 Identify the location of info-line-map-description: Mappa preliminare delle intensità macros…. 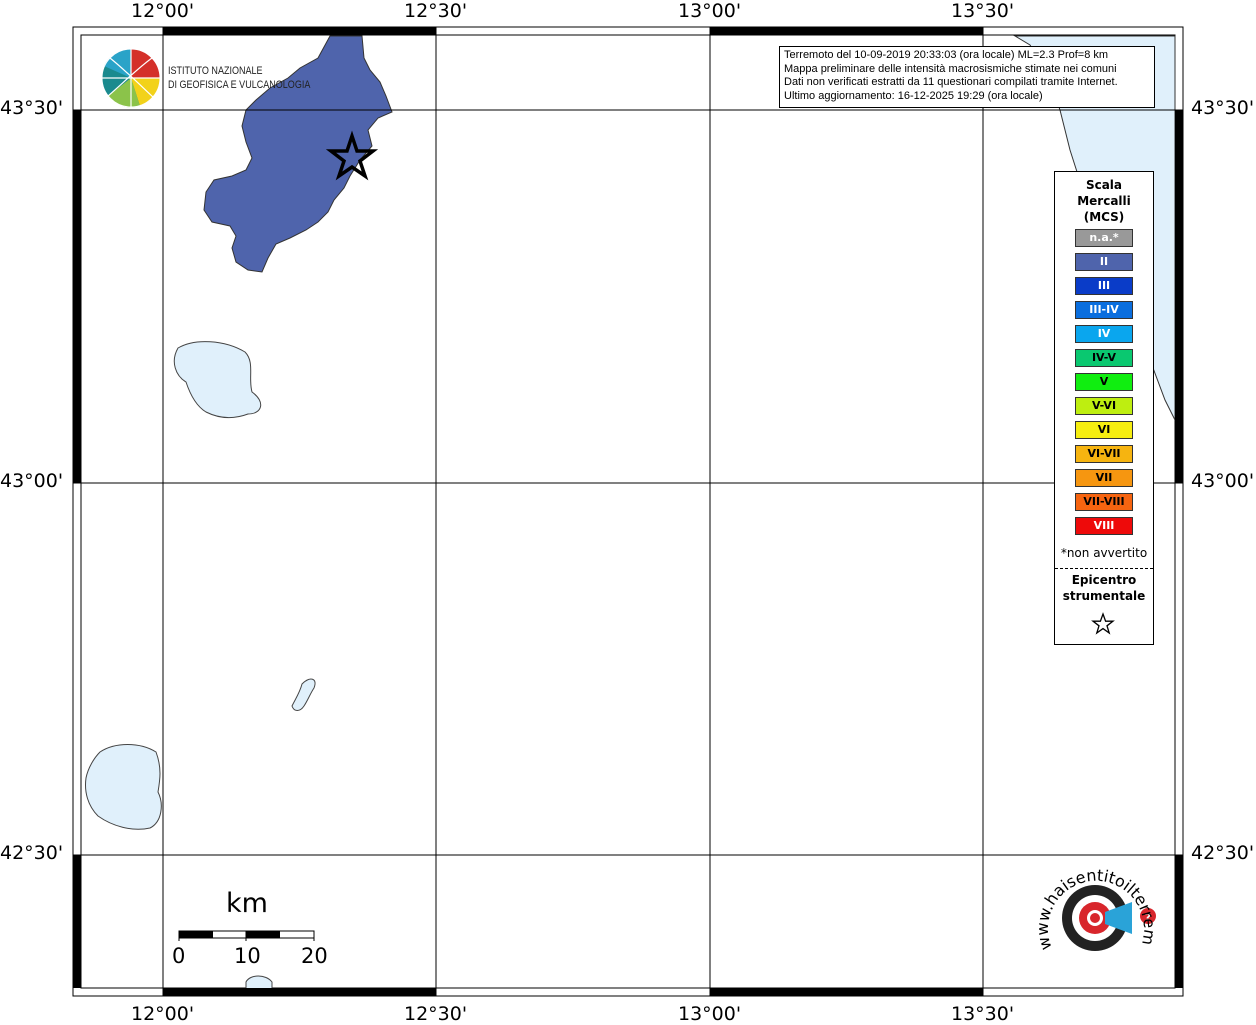
(950, 68).